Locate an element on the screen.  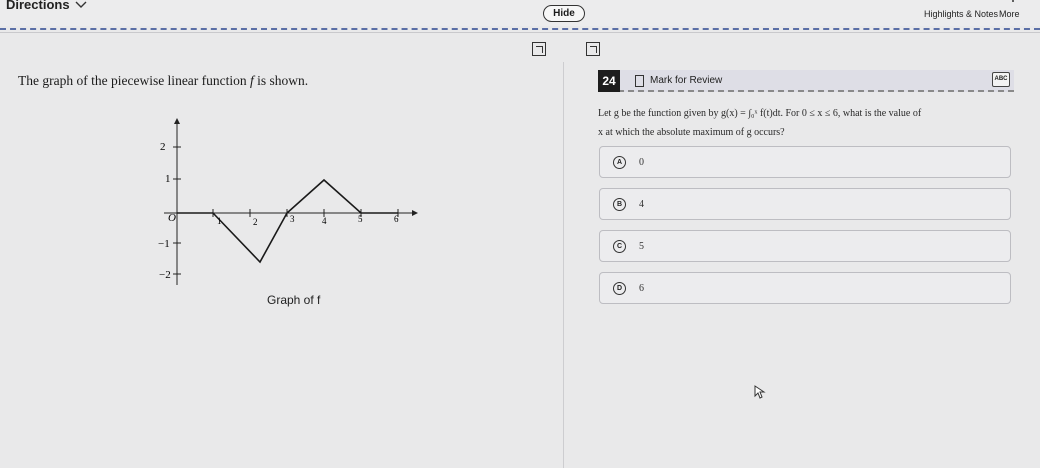
choice-a: A 0 is located at coordinates (805, 162).